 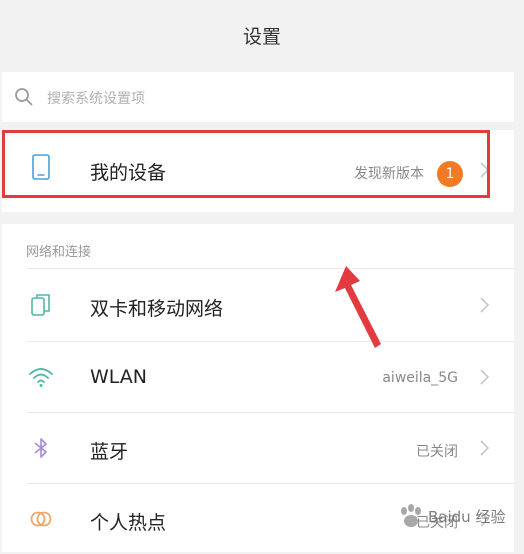 I want to click on search-input: 搜索系统设置项, so click(x=258, y=97).